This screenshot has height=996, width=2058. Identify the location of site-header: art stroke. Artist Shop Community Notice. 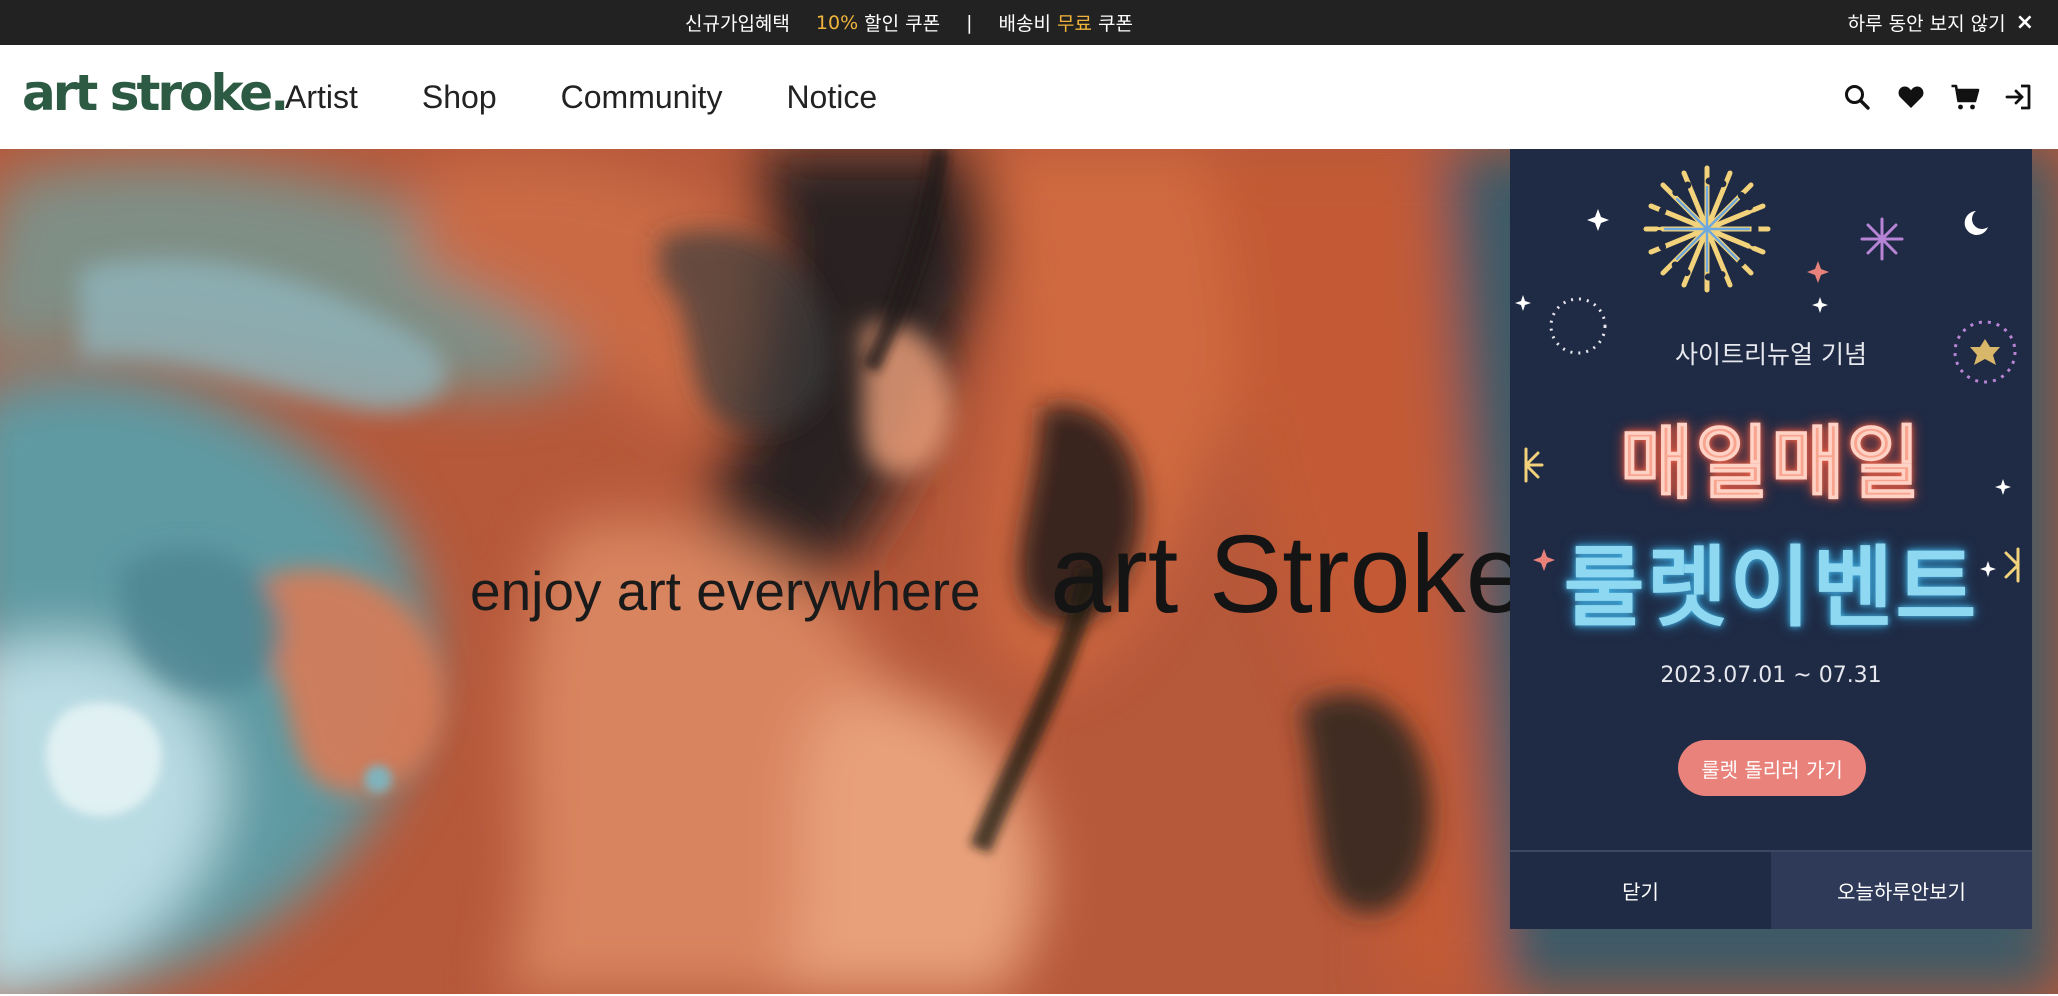
(1029, 97).